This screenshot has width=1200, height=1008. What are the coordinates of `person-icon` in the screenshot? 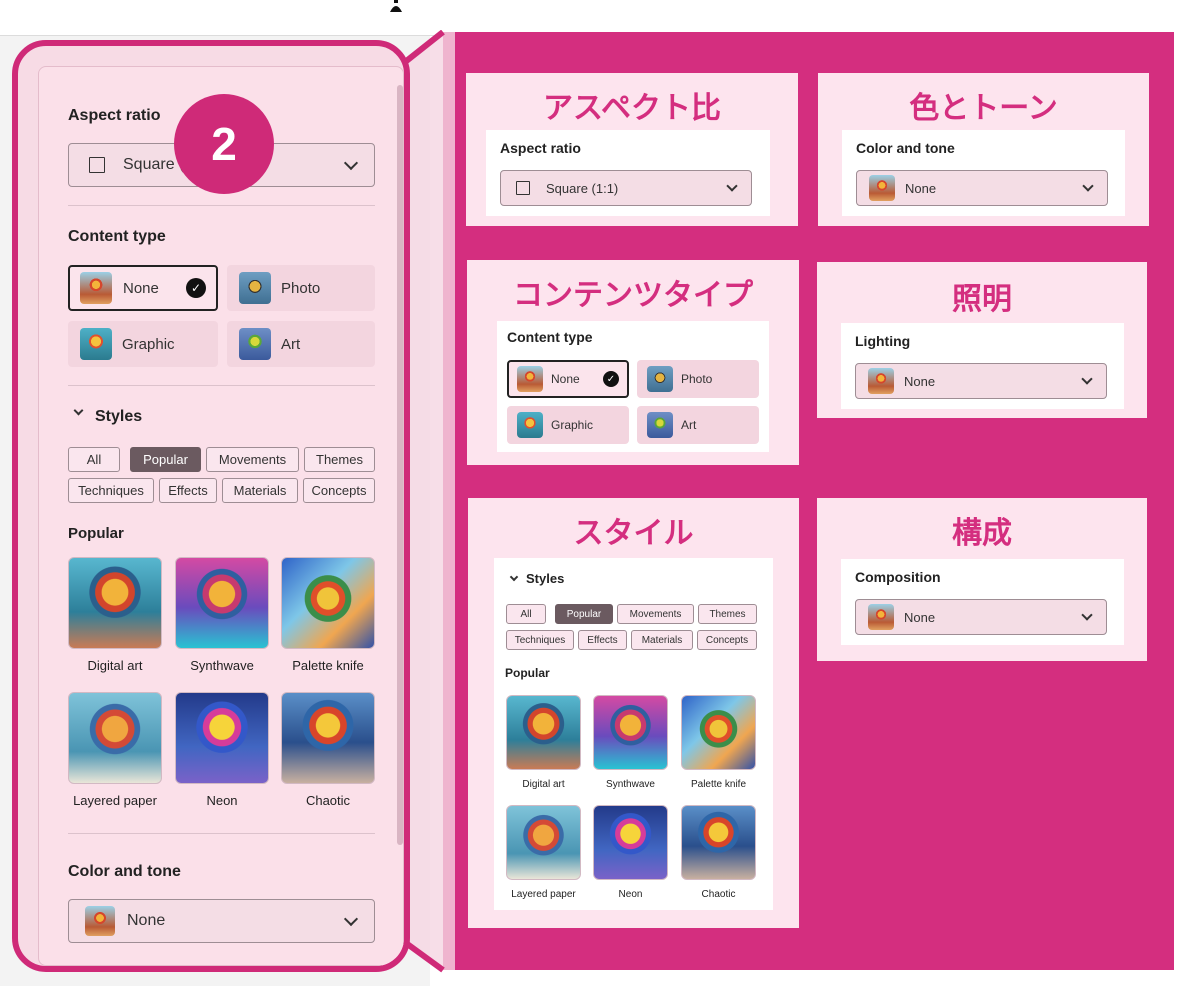 It's located at (396, 6).